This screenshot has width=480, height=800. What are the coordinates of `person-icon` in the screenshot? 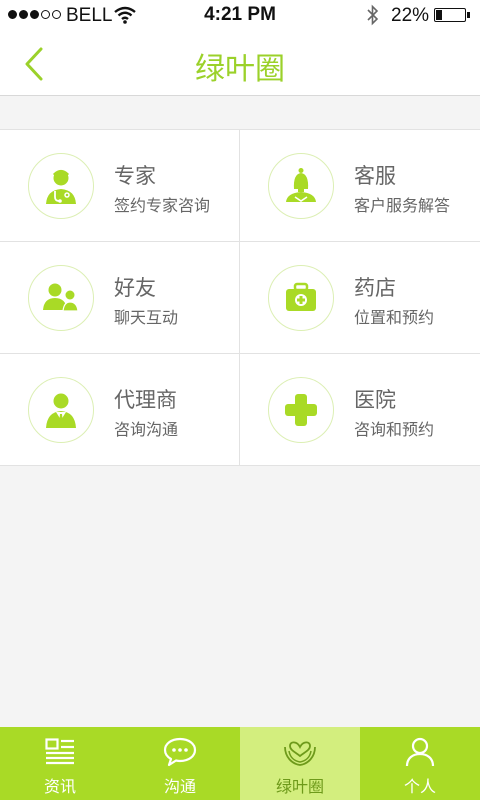 It's located at (420, 752).